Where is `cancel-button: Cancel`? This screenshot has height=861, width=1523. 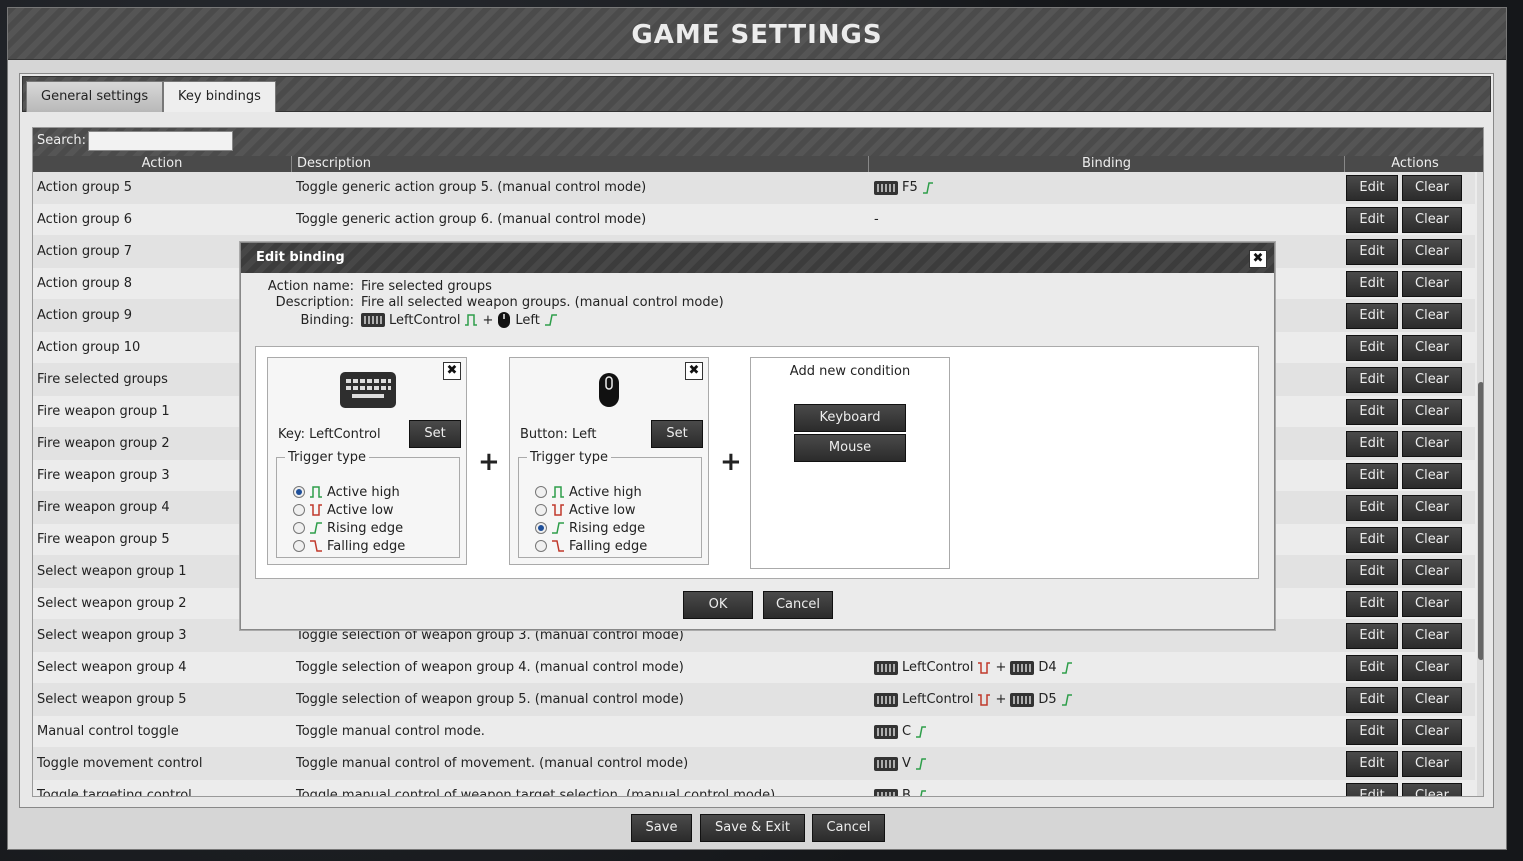
cancel-button: Cancel is located at coordinates (848, 828).